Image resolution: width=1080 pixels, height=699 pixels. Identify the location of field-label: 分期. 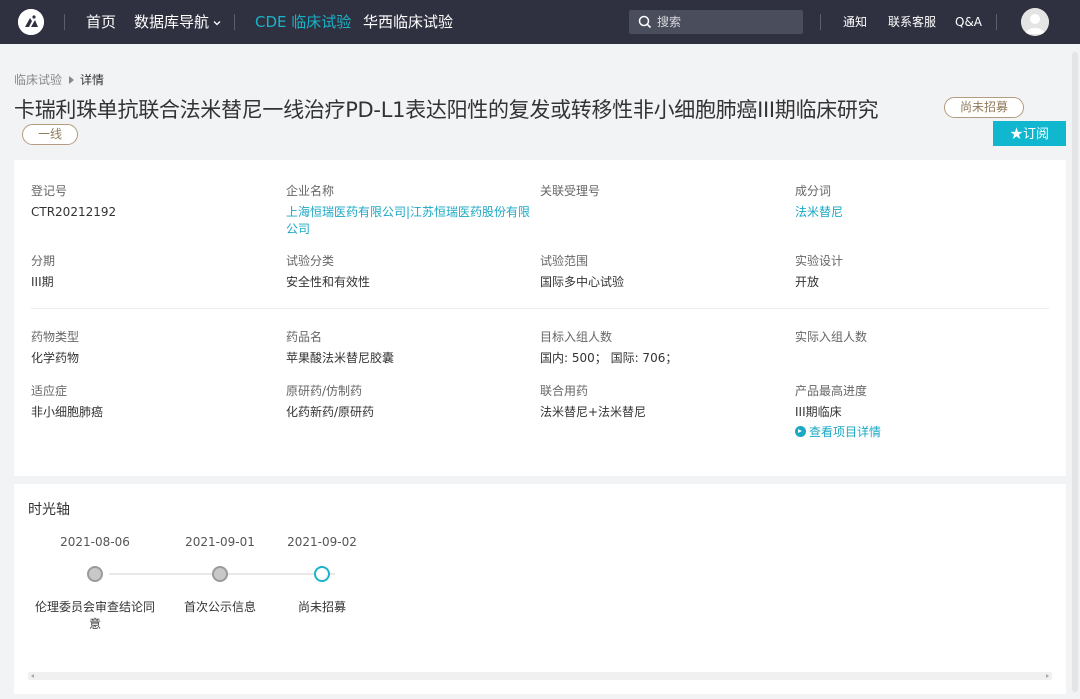
(43, 261).